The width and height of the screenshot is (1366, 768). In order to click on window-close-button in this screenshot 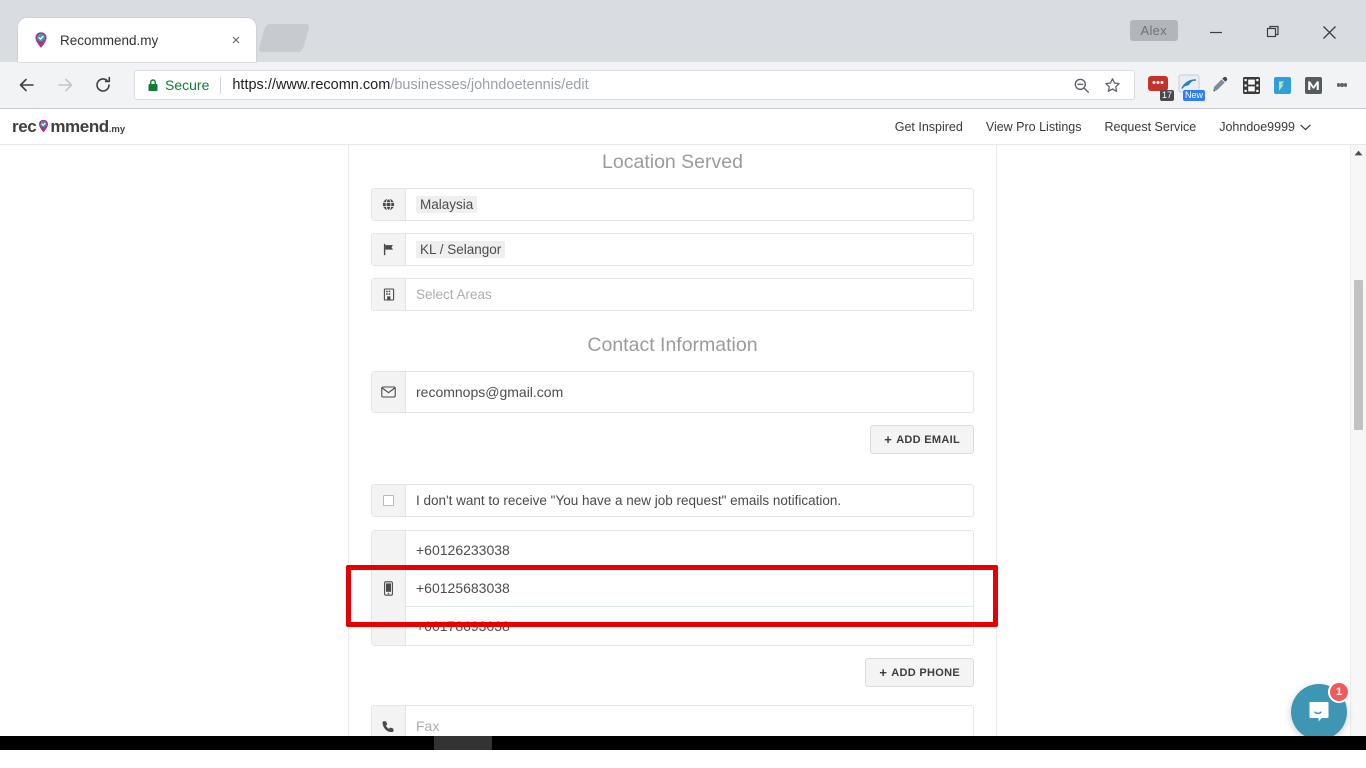, I will do `click(1329, 32)`.